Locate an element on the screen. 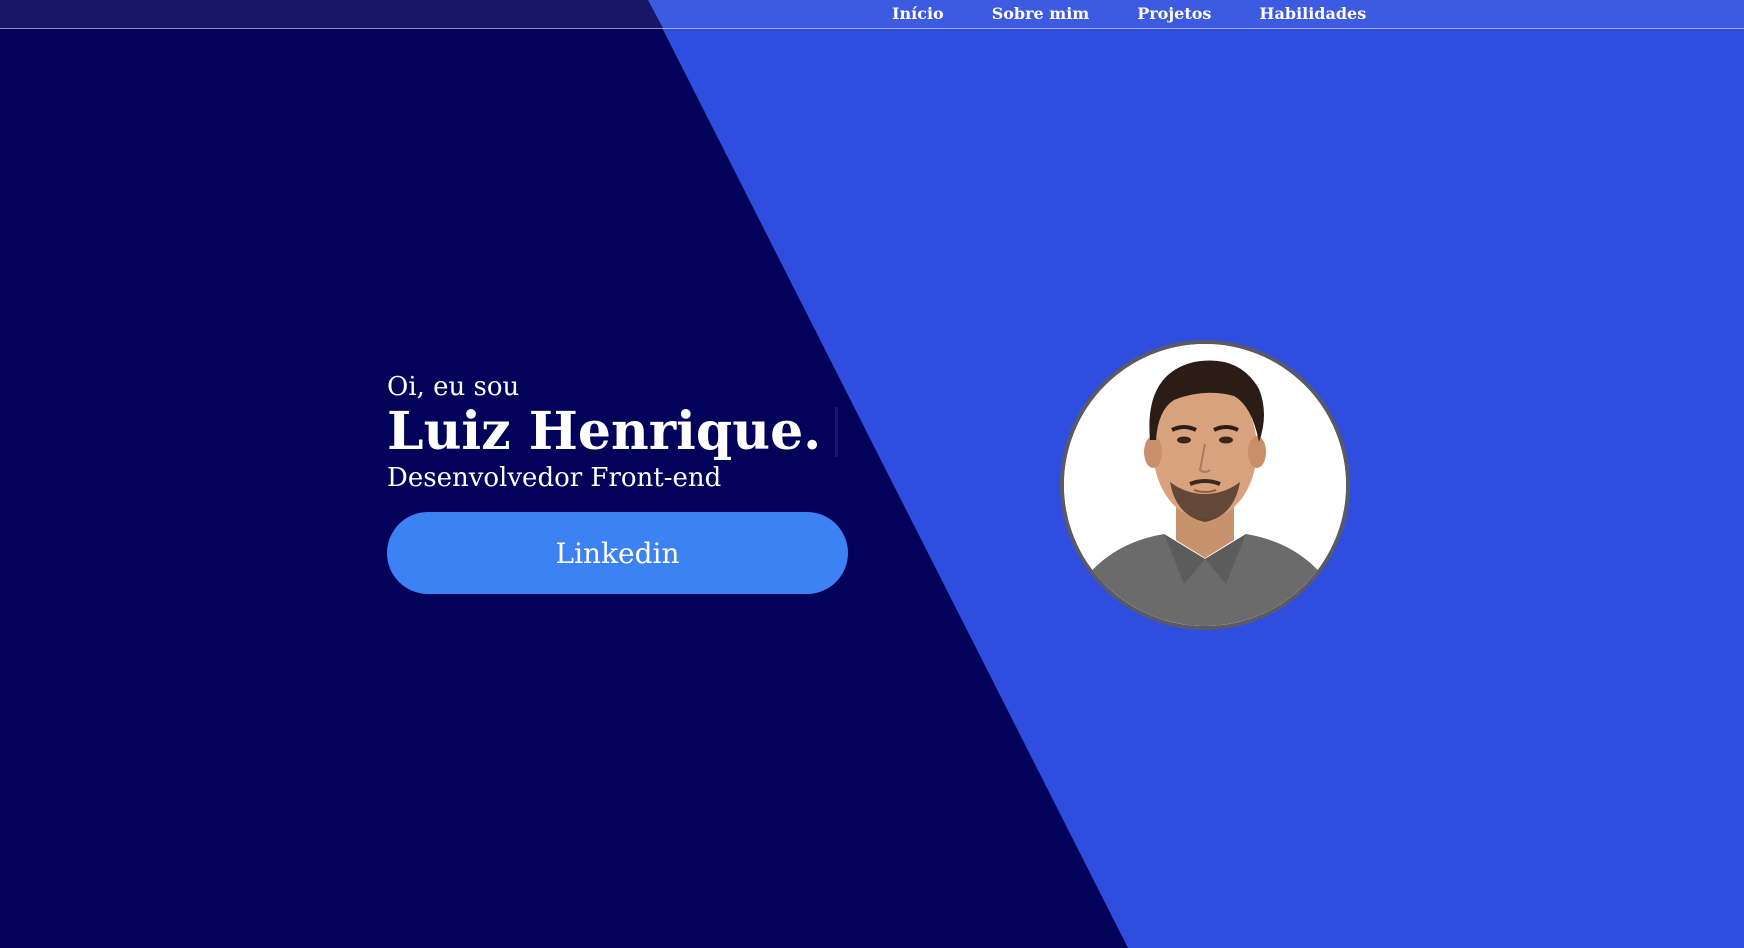  profile-photo-icon is located at coordinates (1205, 485).